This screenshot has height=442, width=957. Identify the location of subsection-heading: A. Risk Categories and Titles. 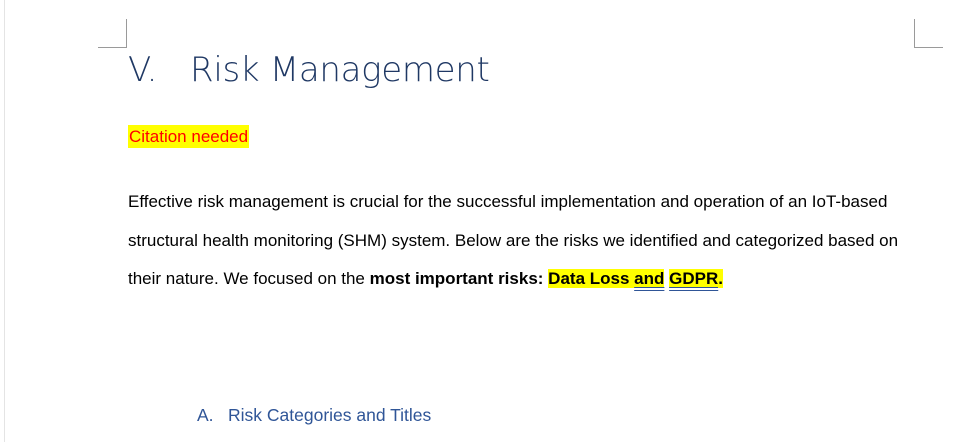
(314, 415).